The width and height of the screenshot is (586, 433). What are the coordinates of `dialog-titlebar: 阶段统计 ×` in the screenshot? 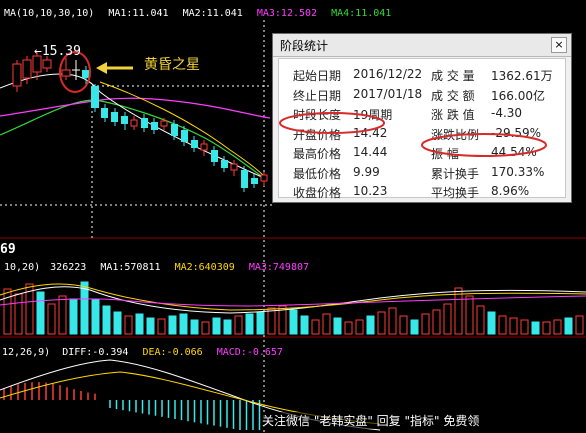 It's located at (422, 45).